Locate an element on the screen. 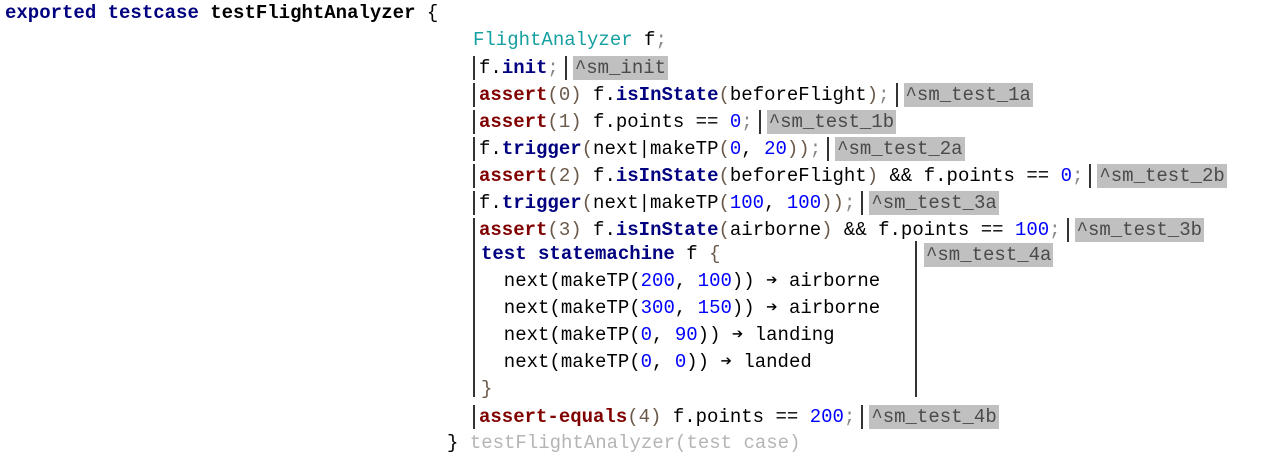 The width and height of the screenshot is (1280, 463). test-statement: assert(1) f.points == 0; ^sm_test_1b is located at coordinates (685, 121).